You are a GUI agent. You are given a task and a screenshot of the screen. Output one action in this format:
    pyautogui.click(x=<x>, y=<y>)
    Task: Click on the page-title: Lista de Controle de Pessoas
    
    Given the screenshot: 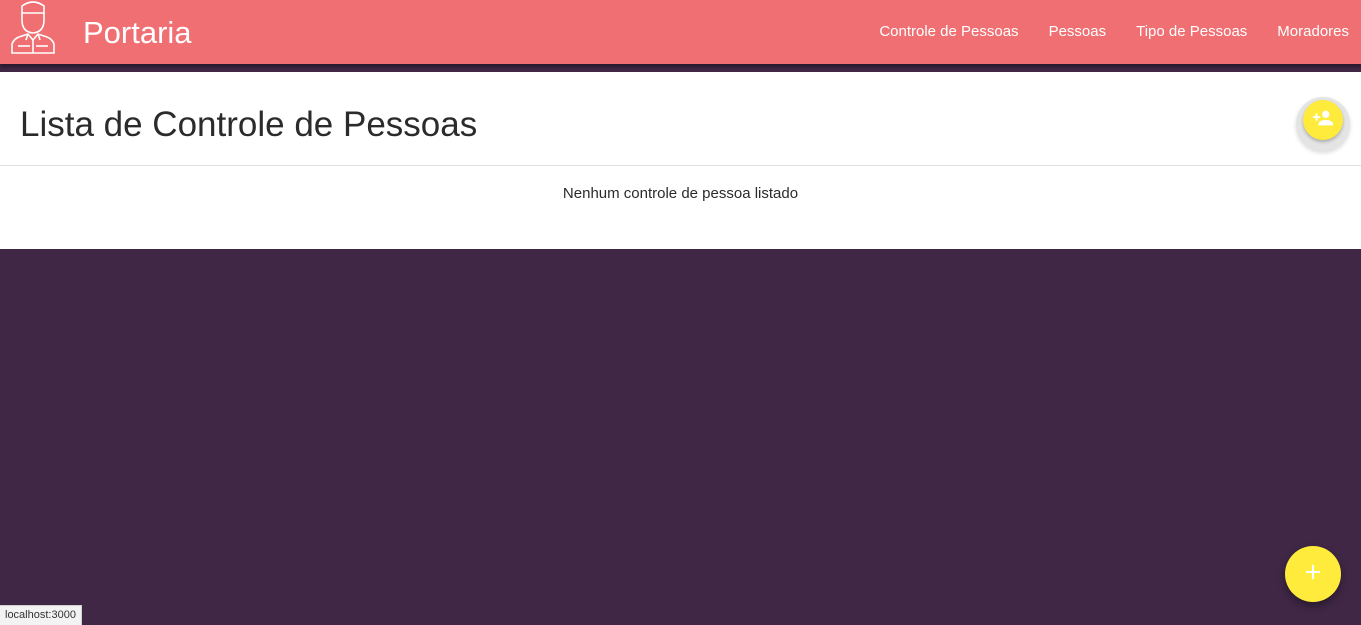 What is the action you would take?
    pyautogui.click(x=249, y=124)
    